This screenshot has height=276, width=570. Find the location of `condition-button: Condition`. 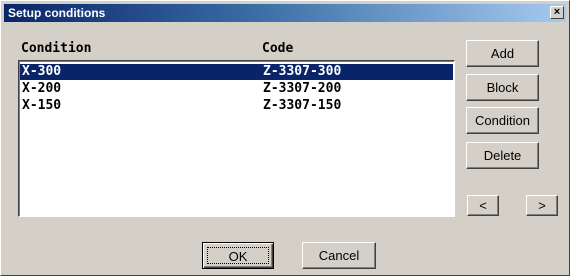

condition-button: Condition is located at coordinates (502, 120).